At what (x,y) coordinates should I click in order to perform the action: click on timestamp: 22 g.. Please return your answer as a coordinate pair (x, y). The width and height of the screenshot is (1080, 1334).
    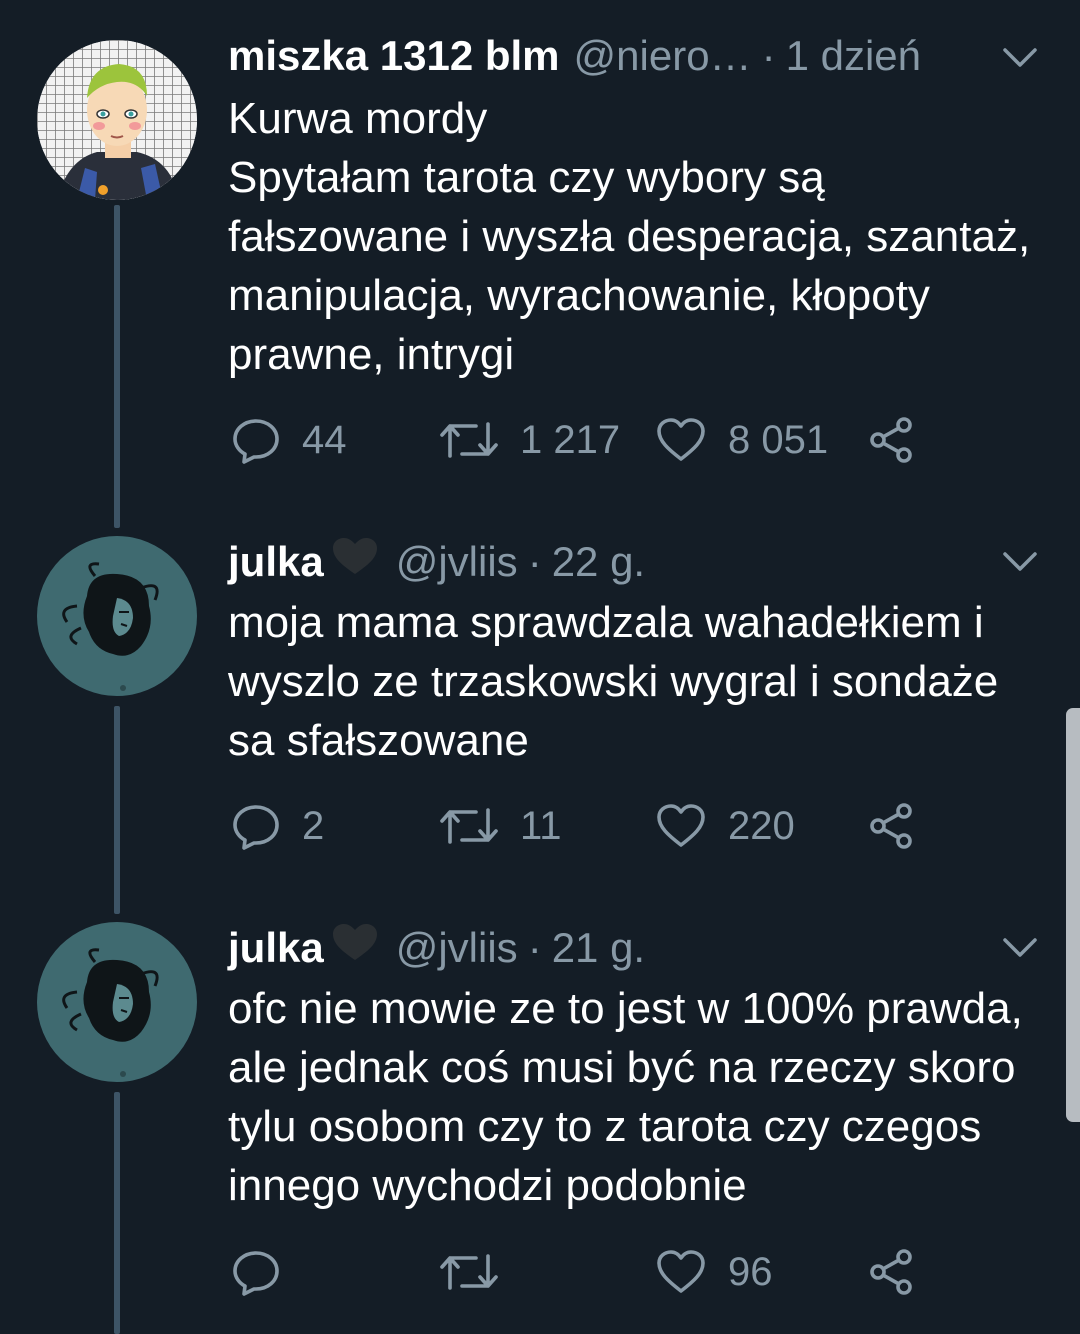
    Looking at the image, I should click on (598, 562).